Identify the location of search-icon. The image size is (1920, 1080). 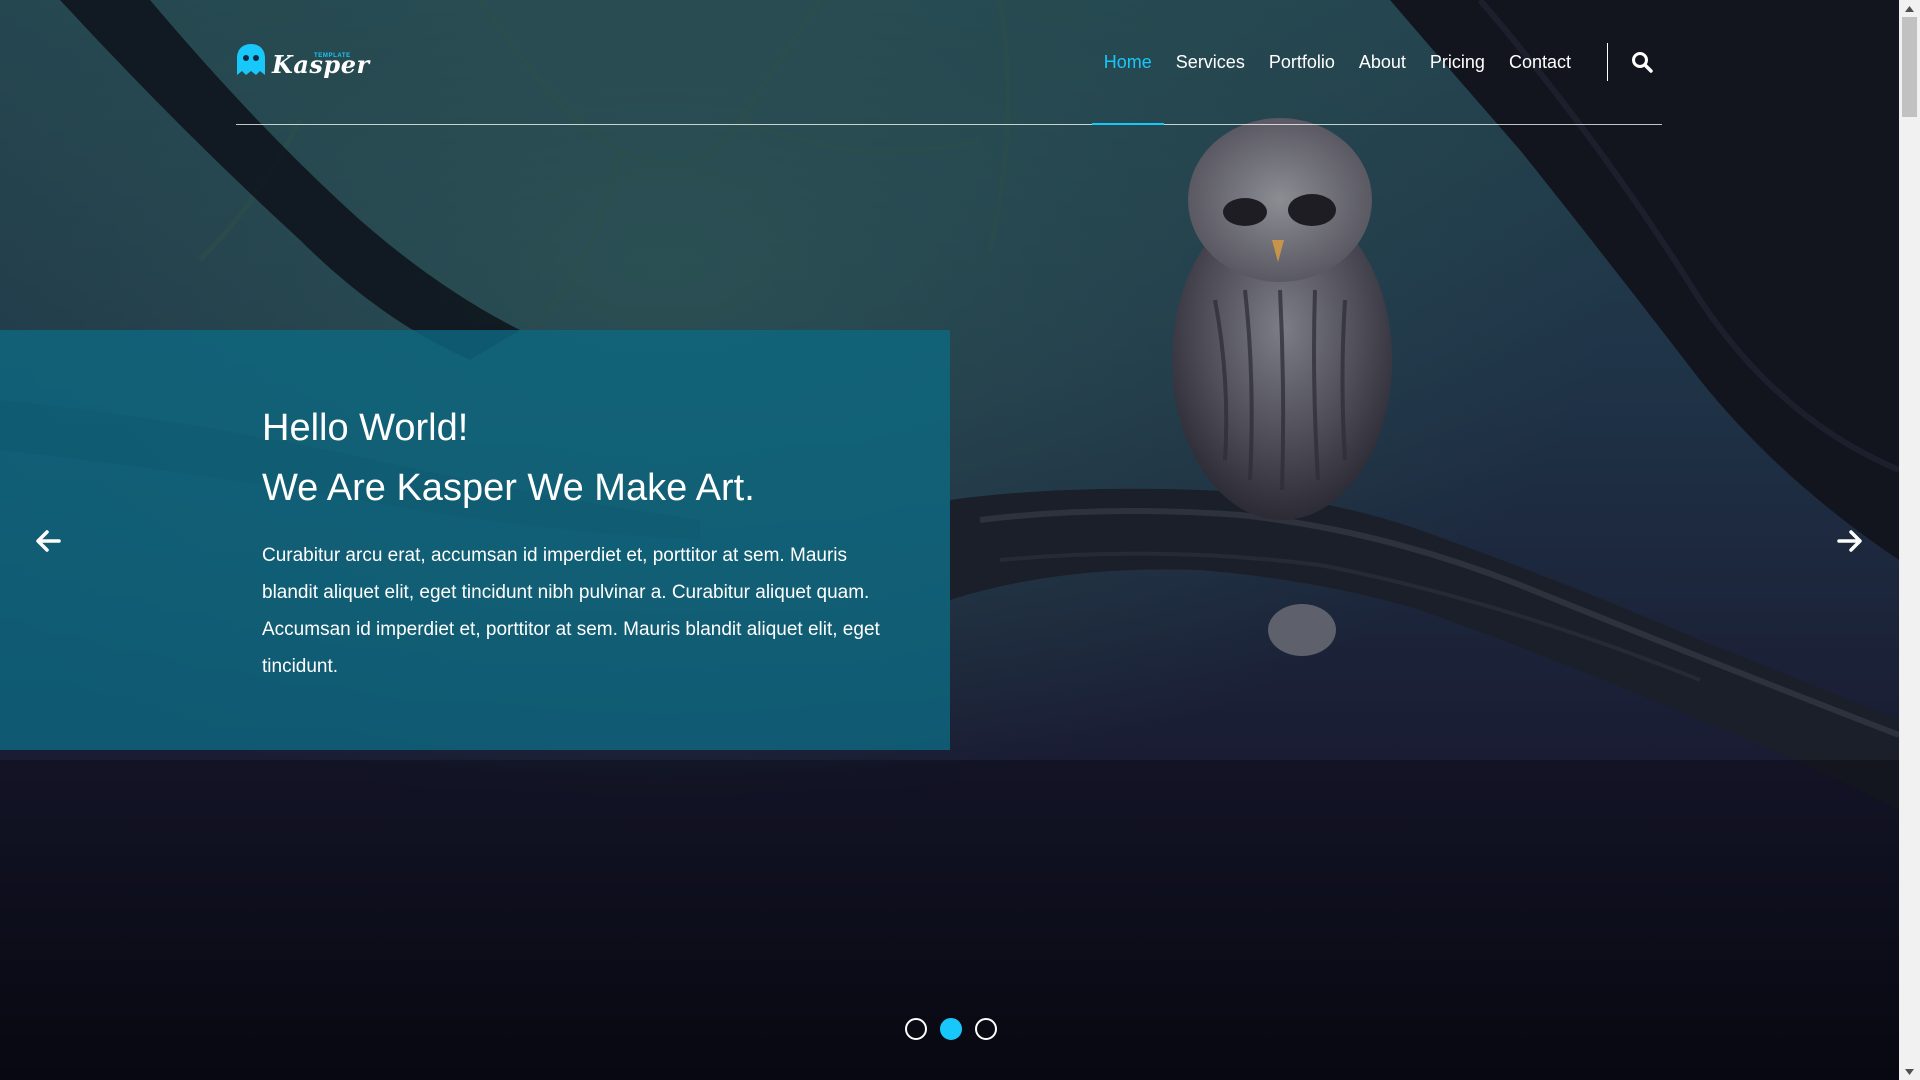
(1642, 62).